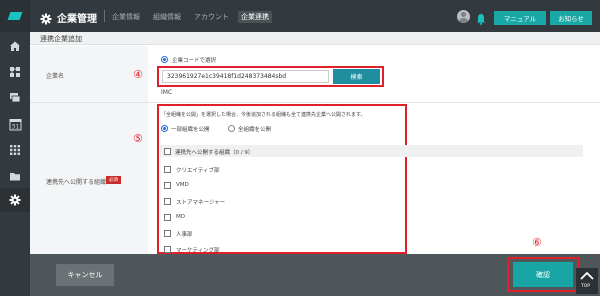 The width and height of the screenshot is (600, 296). I want to click on tab-account: アカウント, so click(211, 17).